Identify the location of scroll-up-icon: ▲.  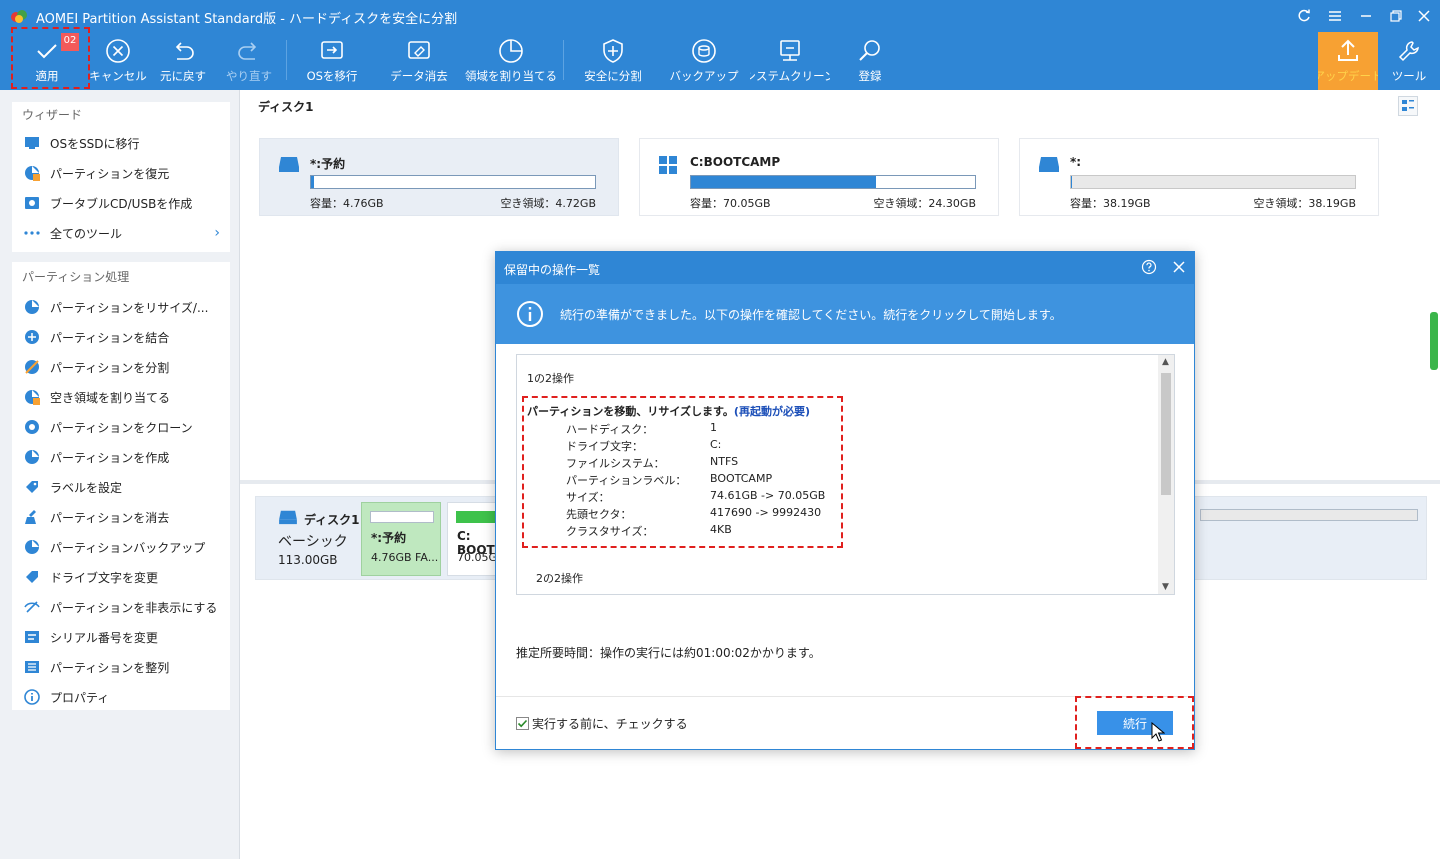
(1165, 362).